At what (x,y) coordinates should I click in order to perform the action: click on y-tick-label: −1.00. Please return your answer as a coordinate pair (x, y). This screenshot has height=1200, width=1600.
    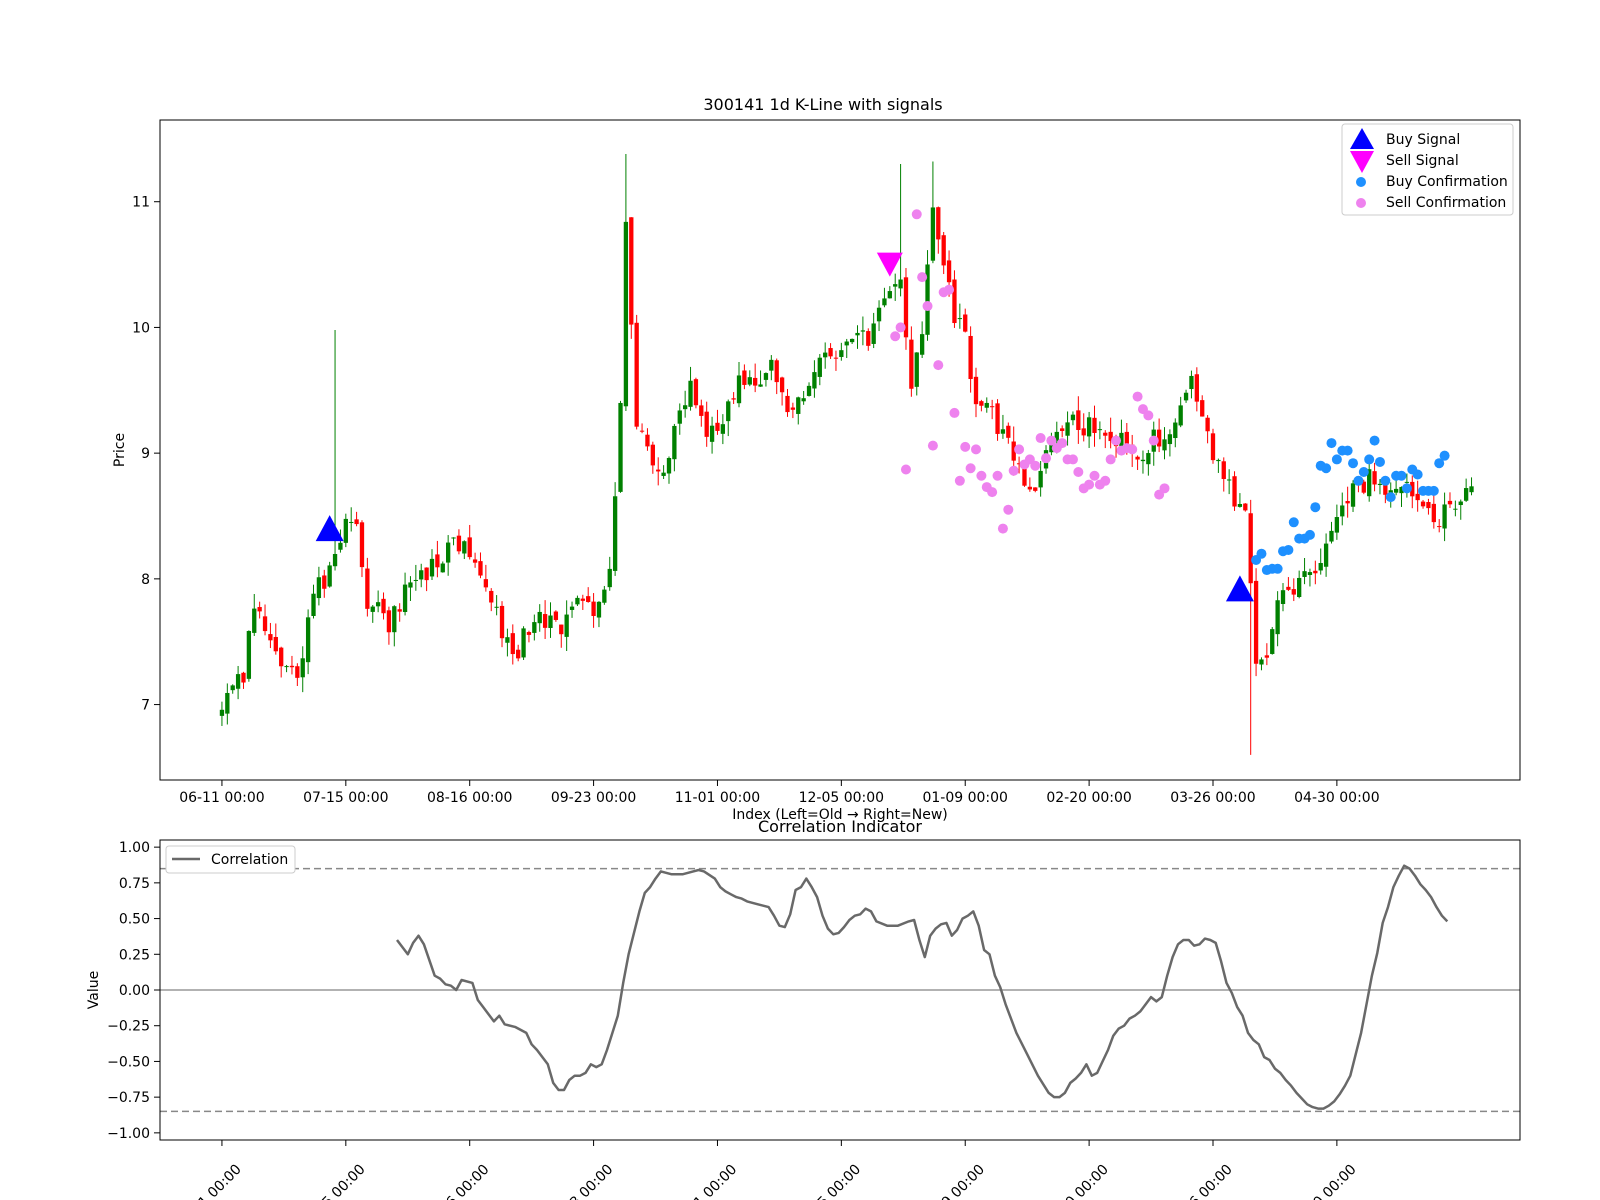
    Looking at the image, I should click on (128, 1134).